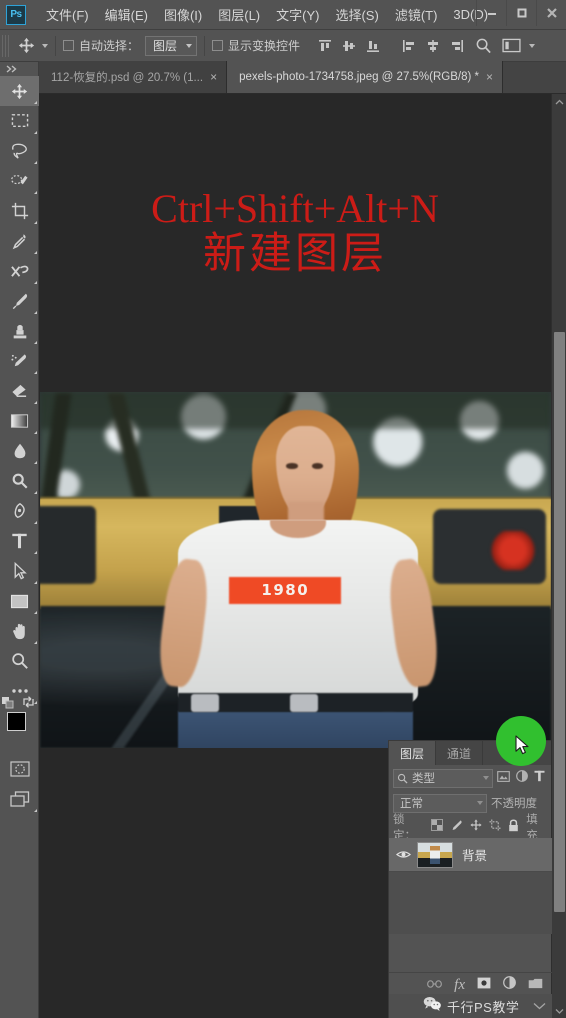  What do you see at coordinates (19, 571) in the screenshot?
I see `path-selection-tool` at bounding box center [19, 571].